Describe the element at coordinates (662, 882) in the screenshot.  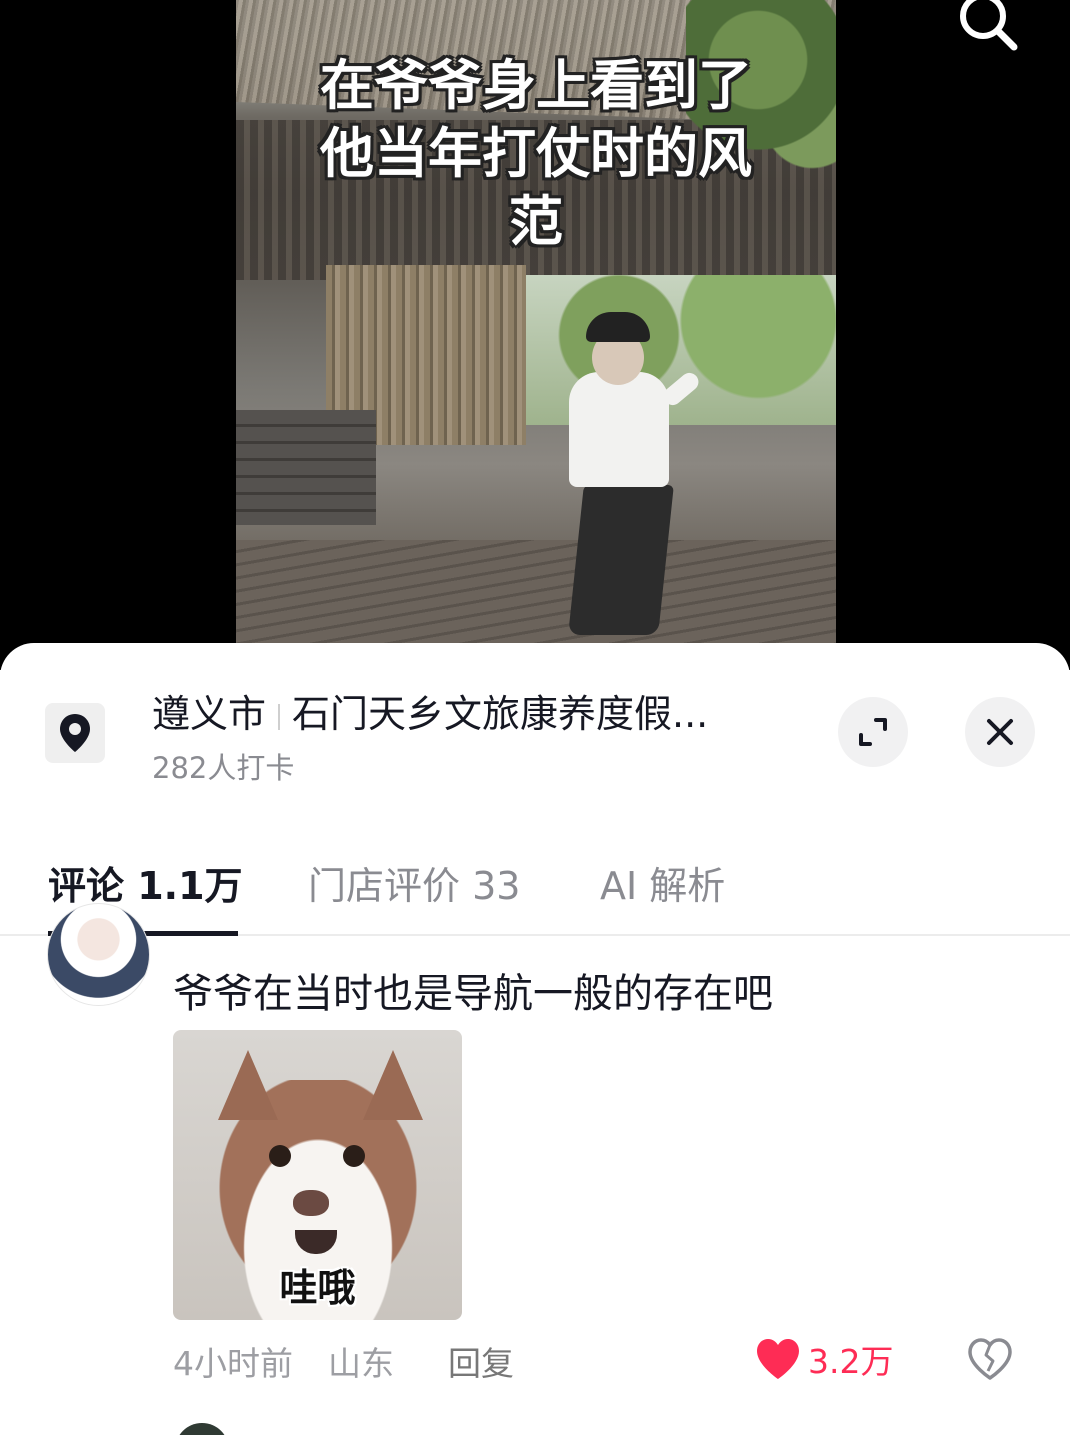
I see `tab-ai-analysis: AI 解析` at that location.